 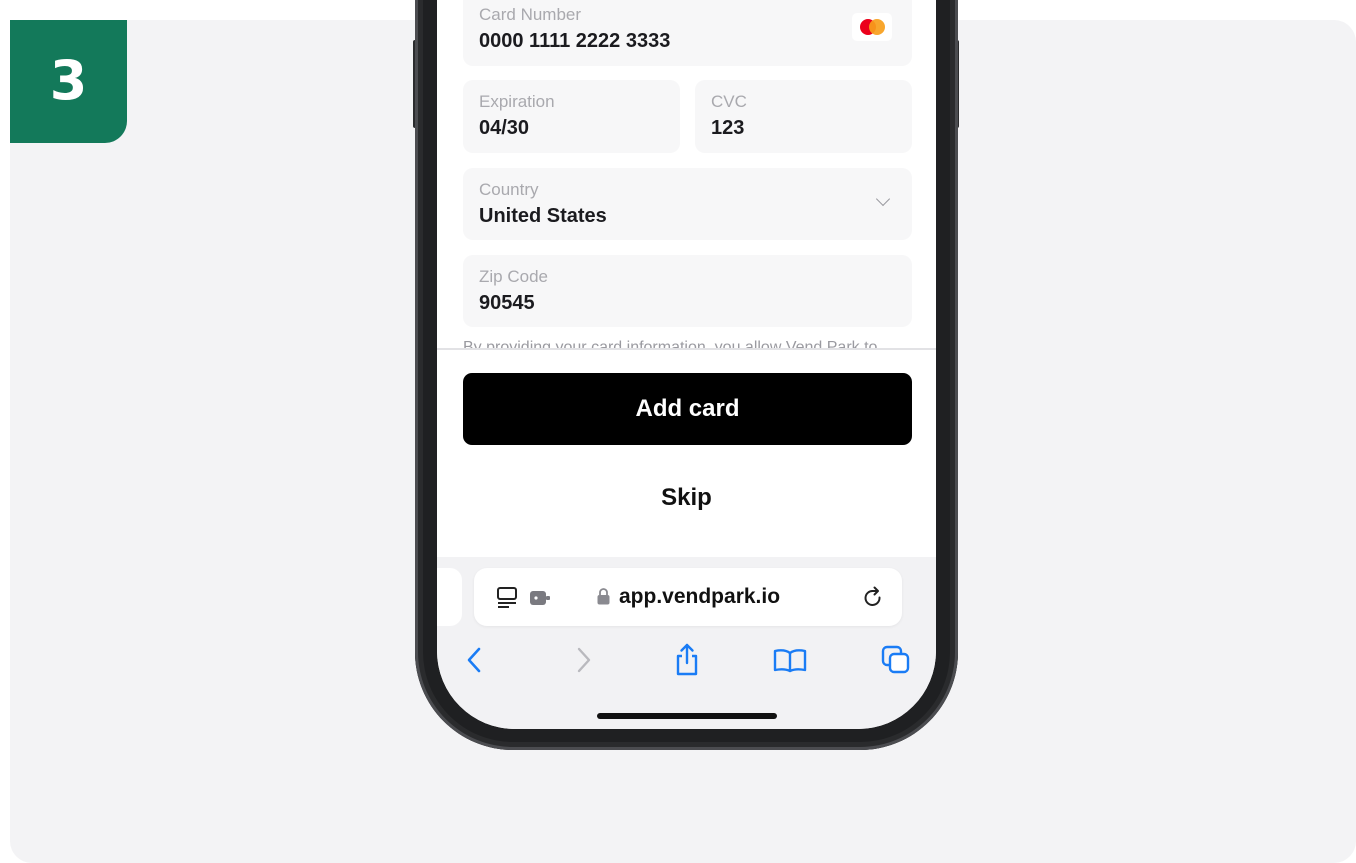 I want to click on country-select: Country United States, so click(x=687, y=204).